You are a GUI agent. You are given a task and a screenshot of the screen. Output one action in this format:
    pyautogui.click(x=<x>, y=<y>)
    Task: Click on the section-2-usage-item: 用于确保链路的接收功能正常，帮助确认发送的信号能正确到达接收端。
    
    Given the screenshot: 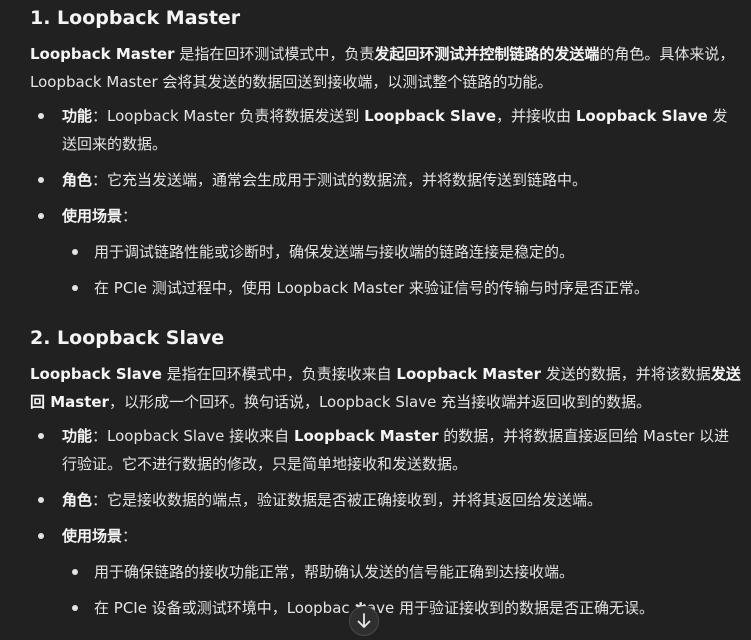 What is the action you would take?
    pyautogui.click(x=402, y=572)
    